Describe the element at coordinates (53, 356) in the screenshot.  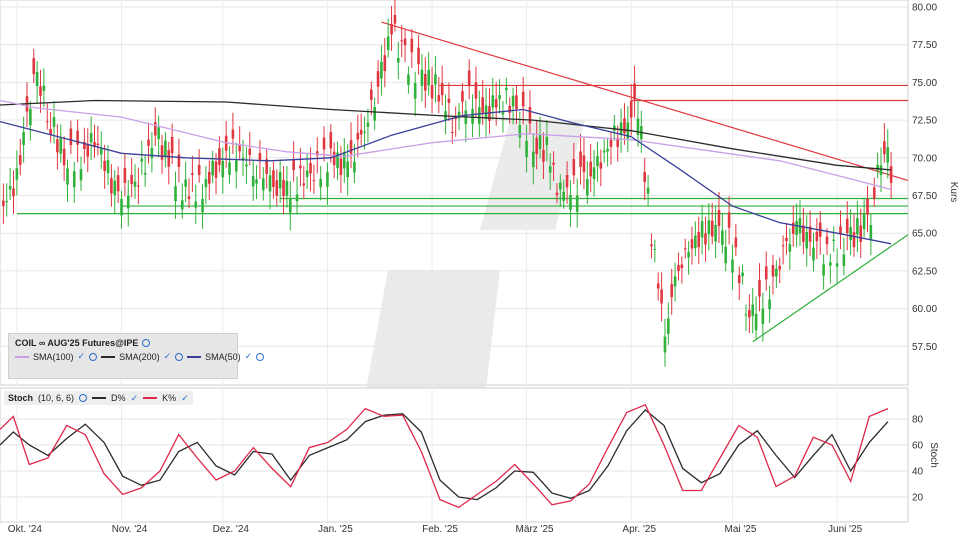
I see `legend-sma100: SMA(100)` at that location.